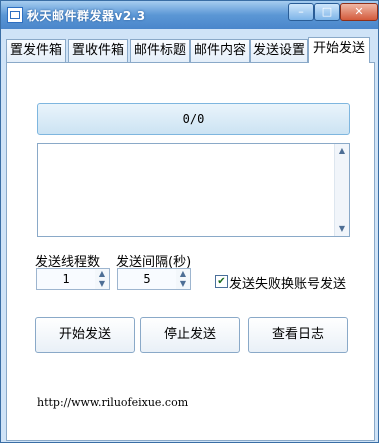 This screenshot has width=379, height=443. What do you see at coordinates (189, 15) in the screenshot?
I see `title-bar: 秋天邮件群发器v2.3 – □ ✕` at bounding box center [189, 15].